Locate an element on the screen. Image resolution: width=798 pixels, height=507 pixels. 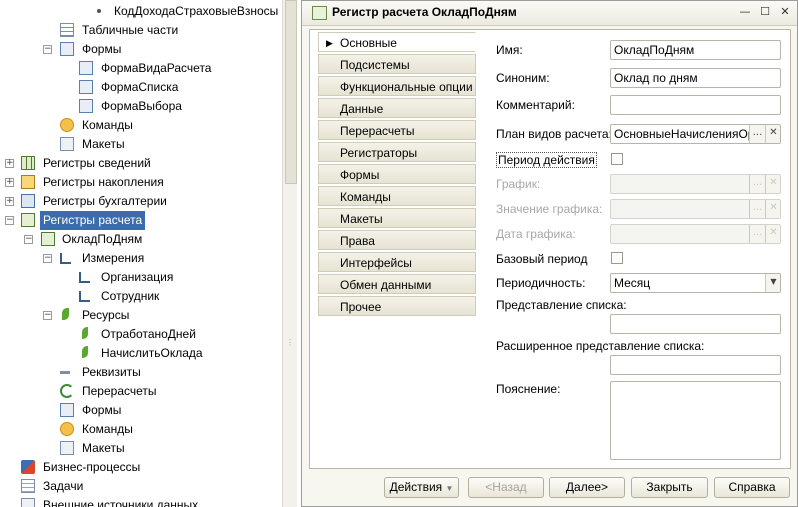
tab-osnovnye: ▶ Основные is located at coordinates (397, 42).